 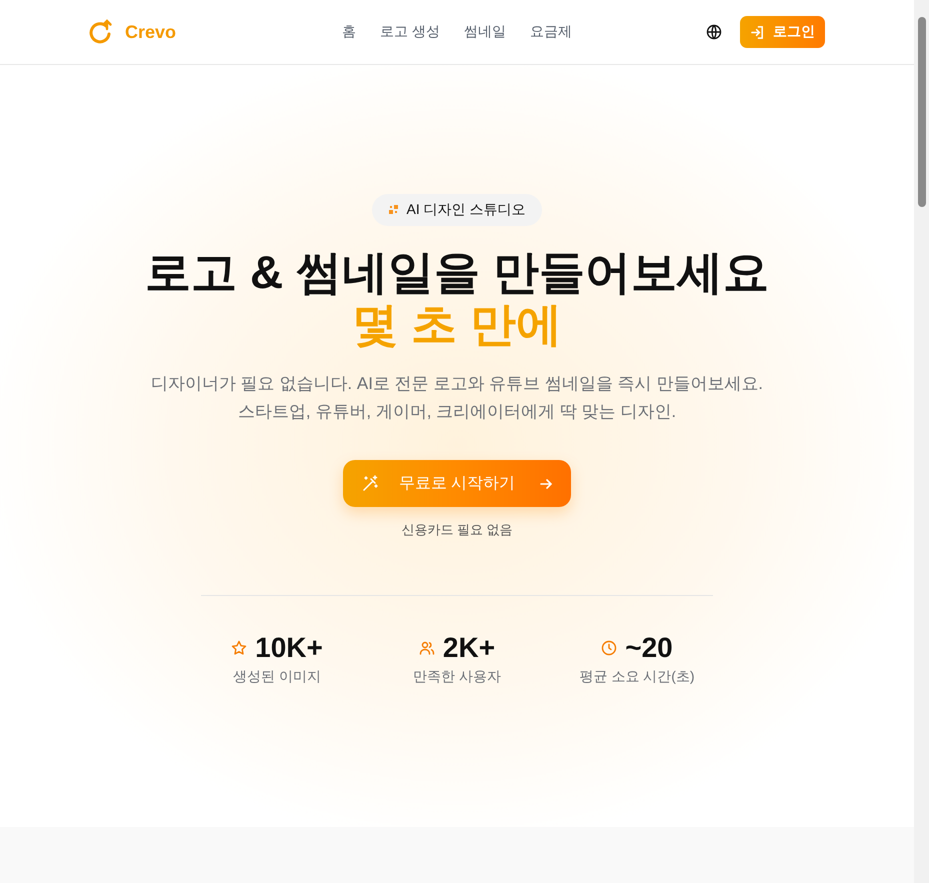 I want to click on login-icon, so click(x=757, y=32).